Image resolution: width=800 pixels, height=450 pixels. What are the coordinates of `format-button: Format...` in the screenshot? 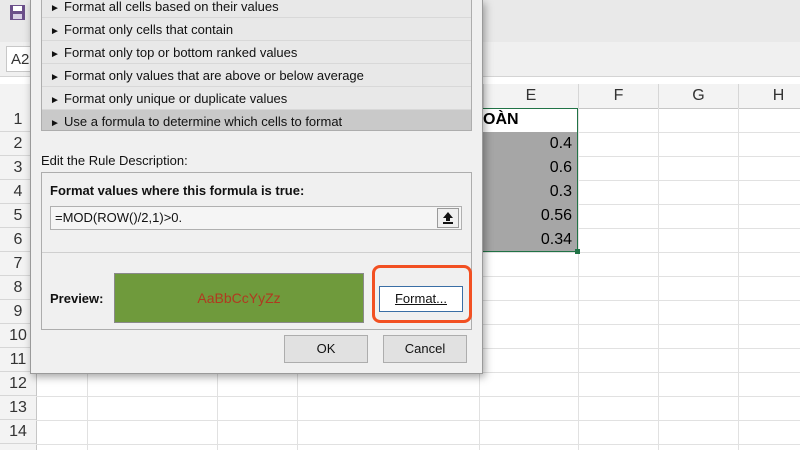 It's located at (421, 299).